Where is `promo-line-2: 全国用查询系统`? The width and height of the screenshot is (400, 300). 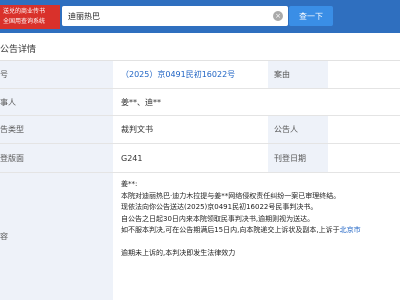 promo-line-2: 全国用查询系统 is located at coordinates (24, 21).